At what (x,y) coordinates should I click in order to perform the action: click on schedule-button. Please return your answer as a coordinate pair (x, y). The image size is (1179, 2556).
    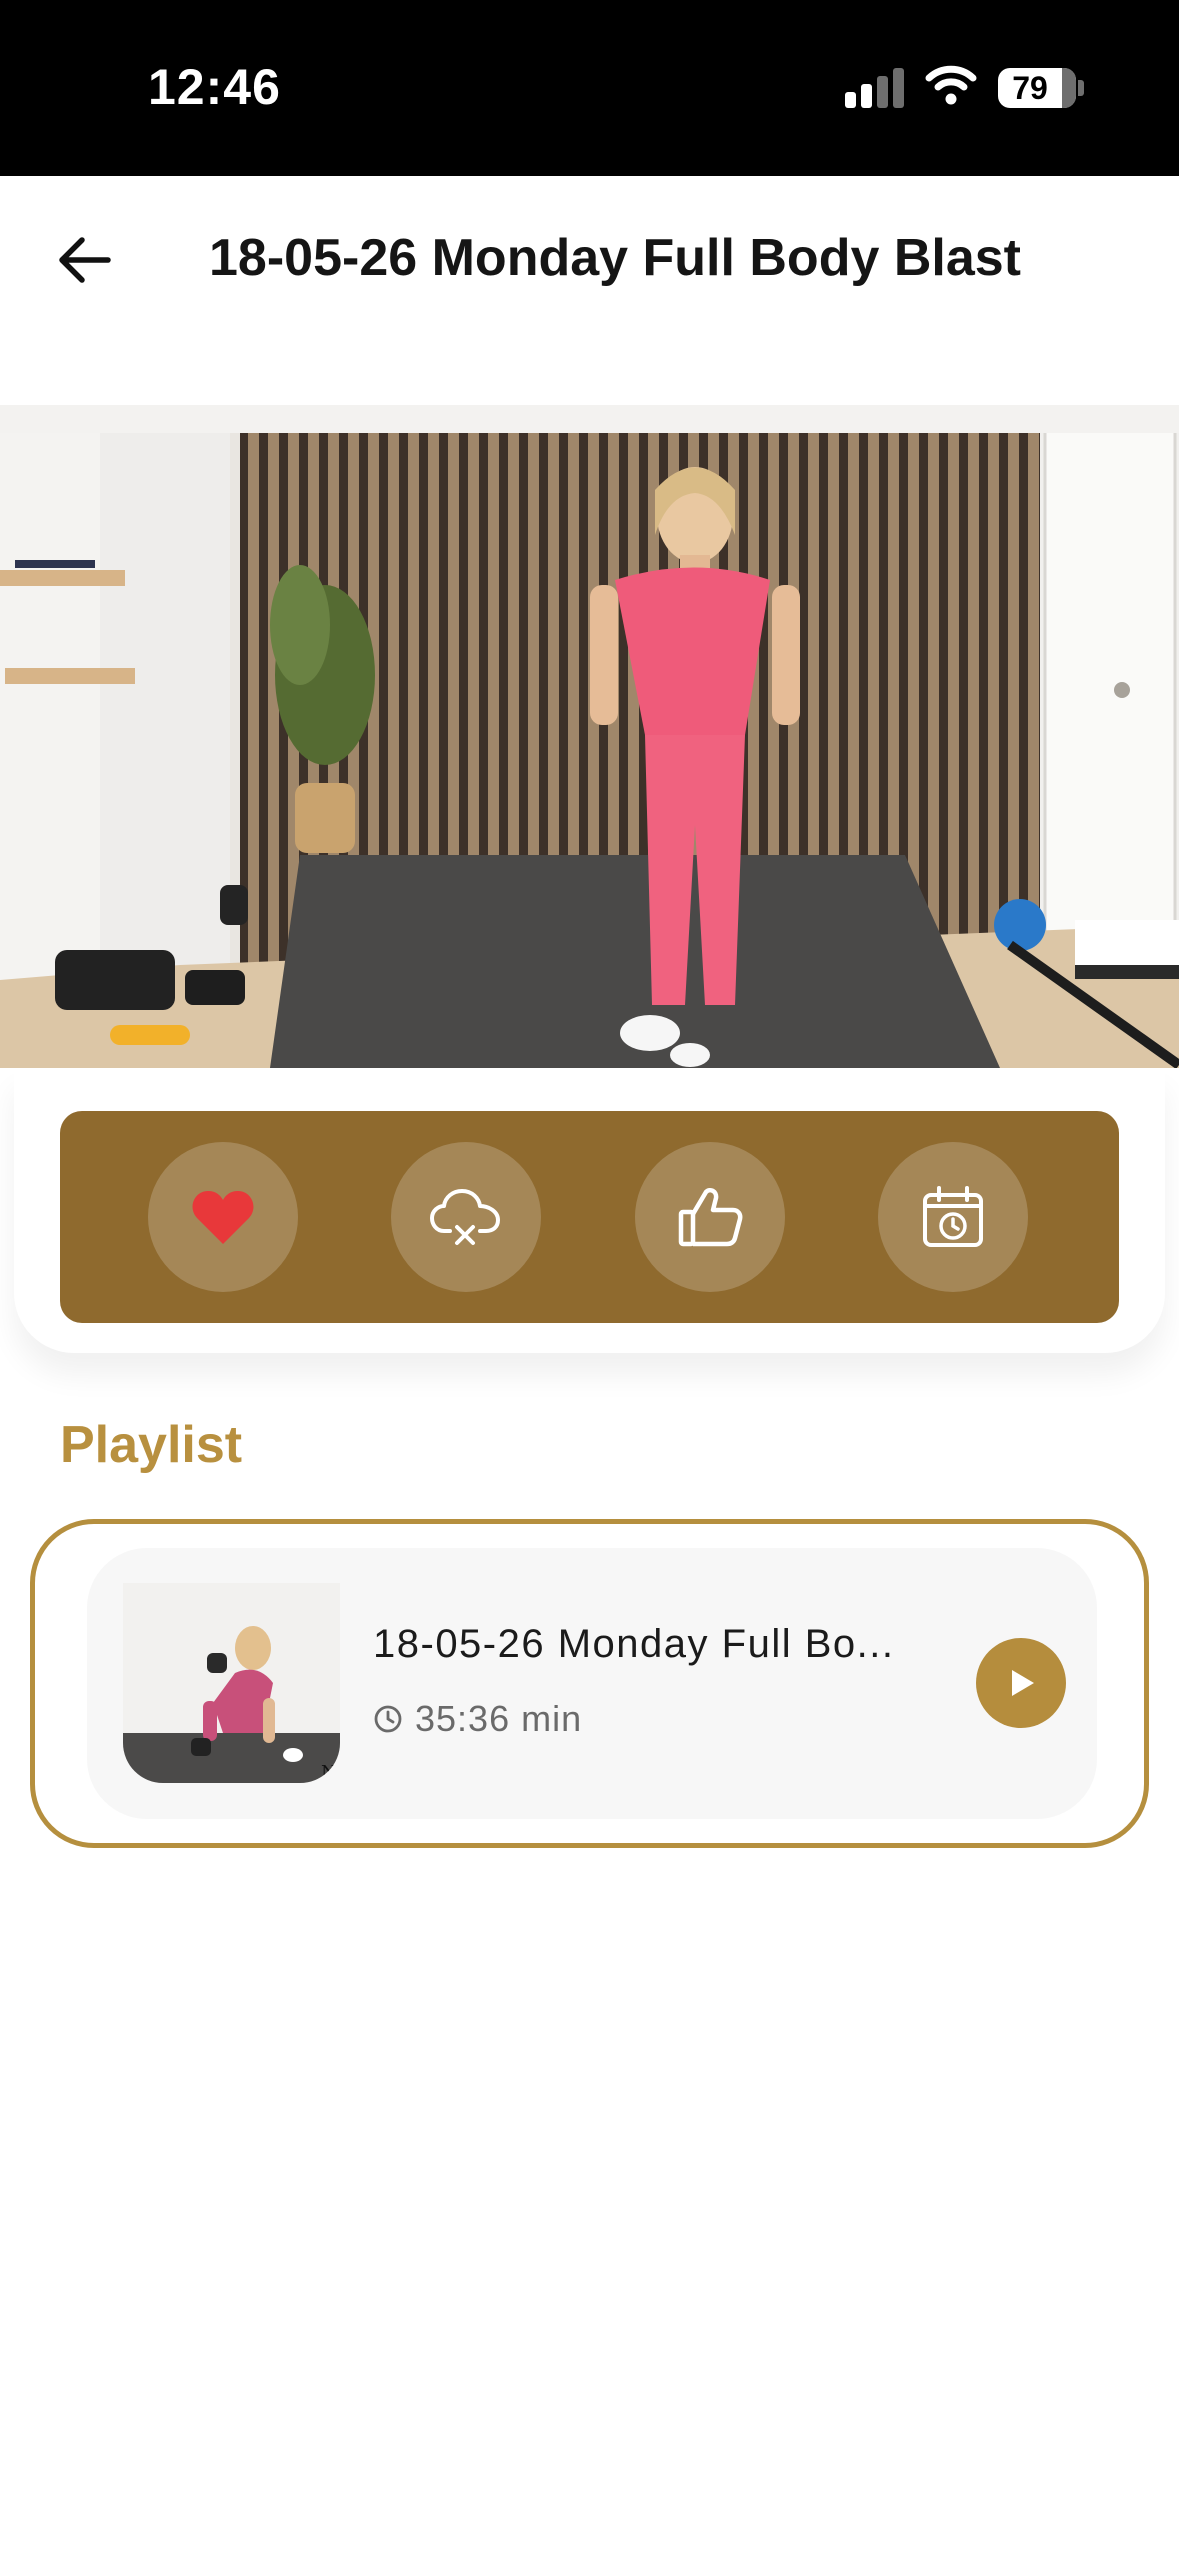
    Looking at the image, I should click on (953, 1217).